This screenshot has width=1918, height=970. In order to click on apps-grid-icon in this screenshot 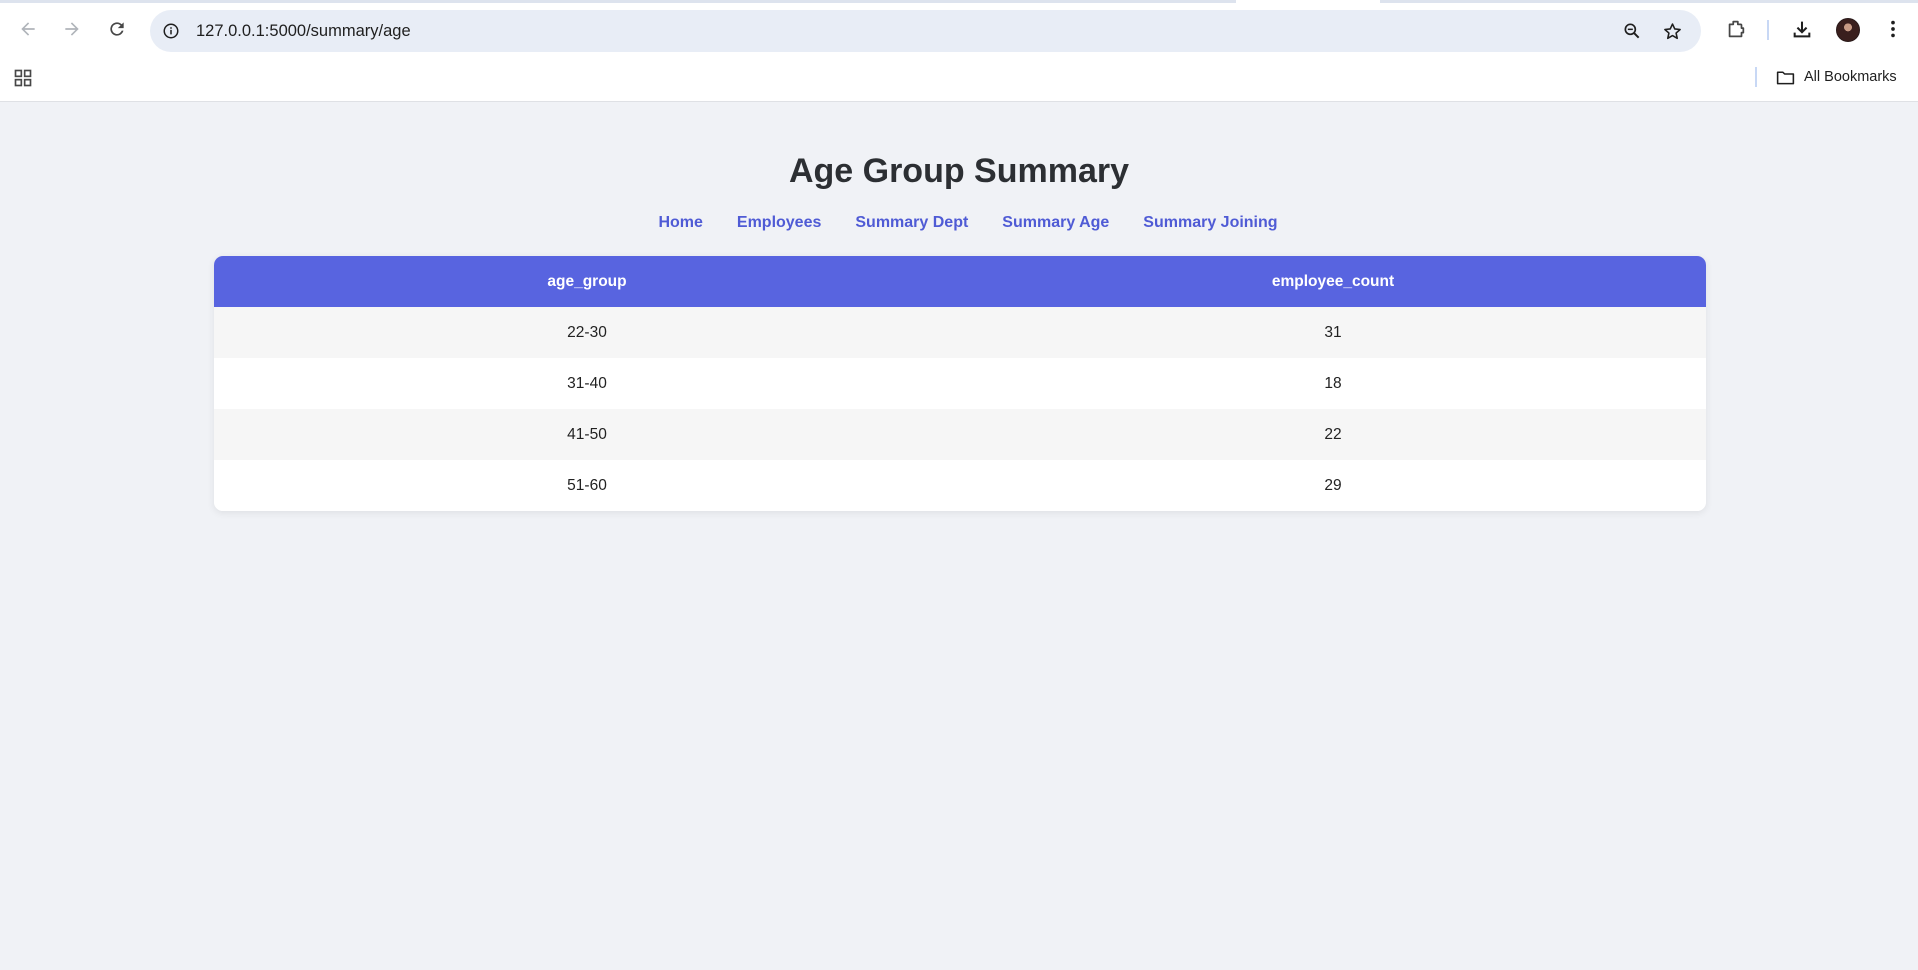, I will do `click(23, 78)`.